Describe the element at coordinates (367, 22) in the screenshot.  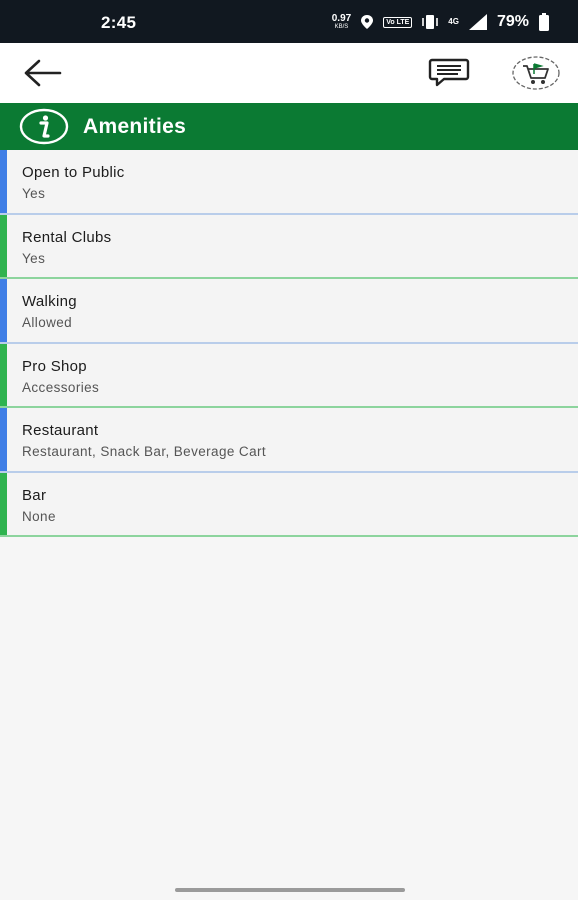
I see `location-icon` at that location.